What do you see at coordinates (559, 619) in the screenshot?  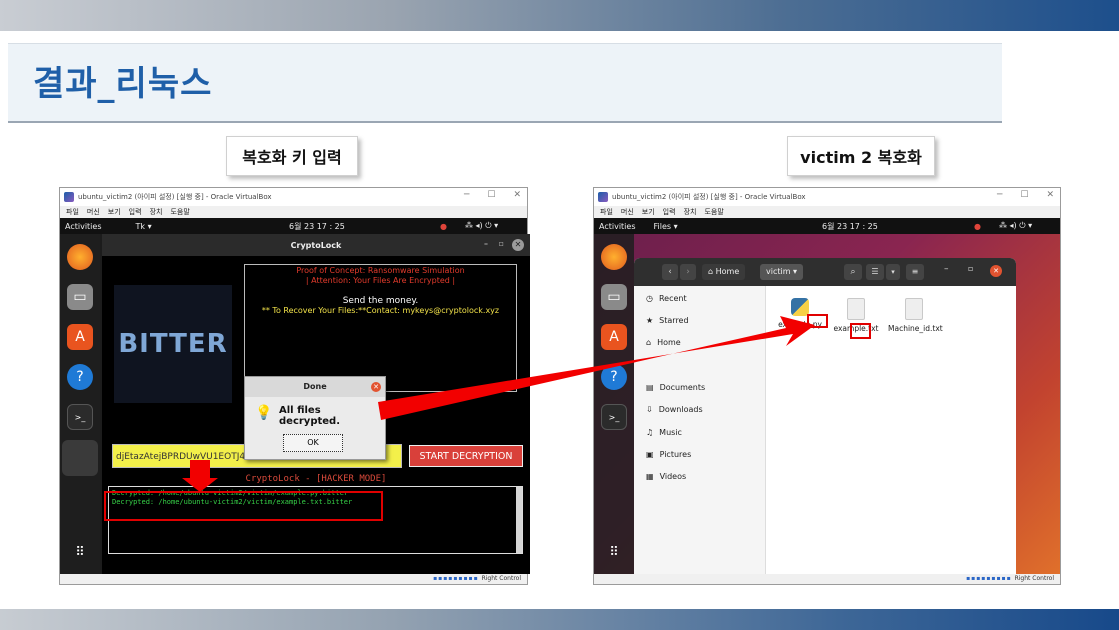 I see `slide-bottom-bar` at bounding box center [559, 619].